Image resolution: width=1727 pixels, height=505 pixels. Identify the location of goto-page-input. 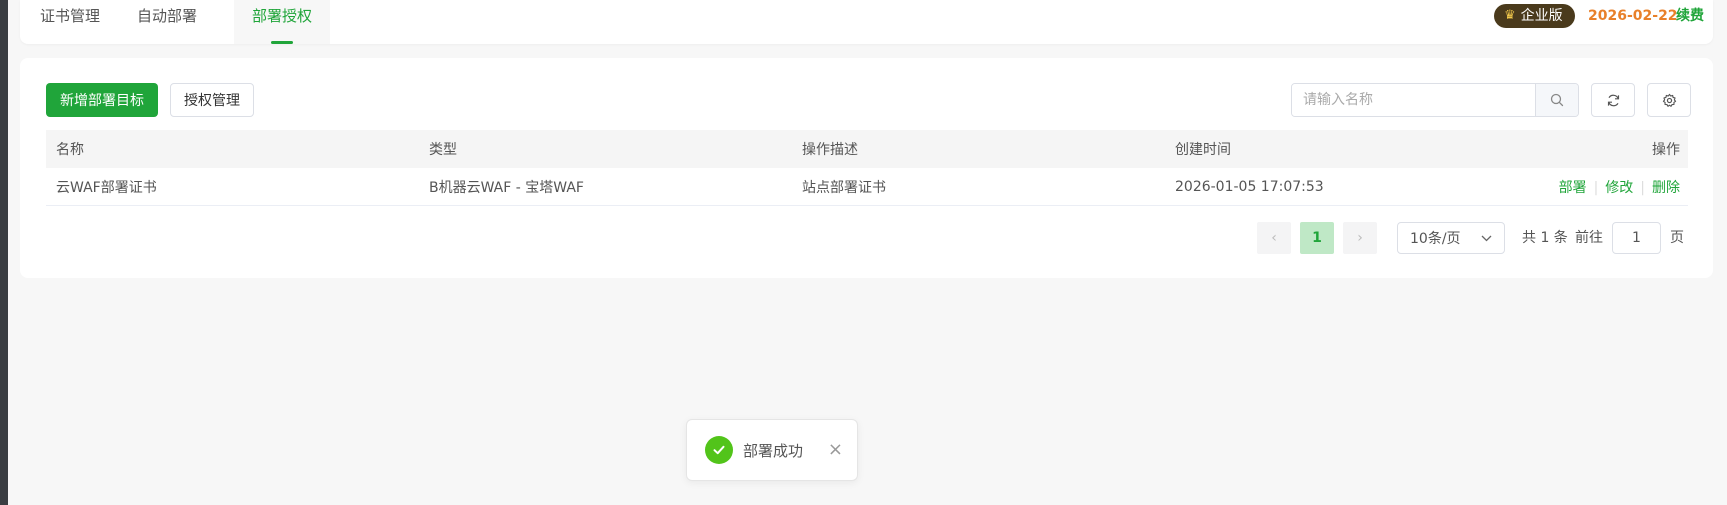
(1636, 238).